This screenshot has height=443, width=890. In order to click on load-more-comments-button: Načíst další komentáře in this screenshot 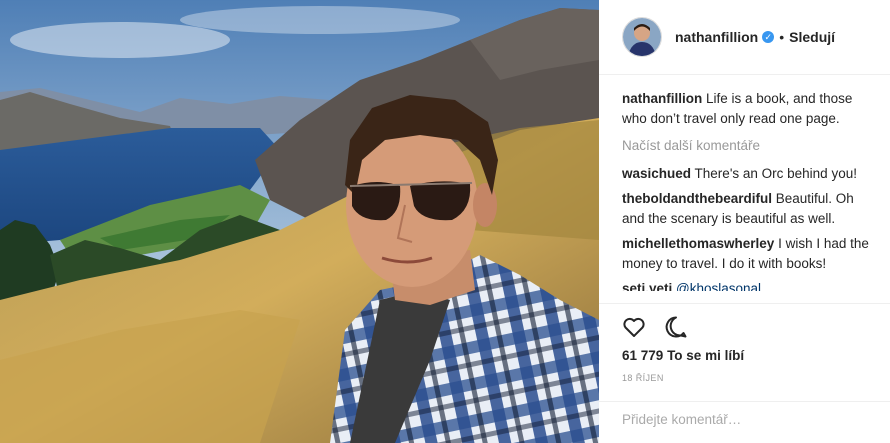, I will do `click(749, 146)`.